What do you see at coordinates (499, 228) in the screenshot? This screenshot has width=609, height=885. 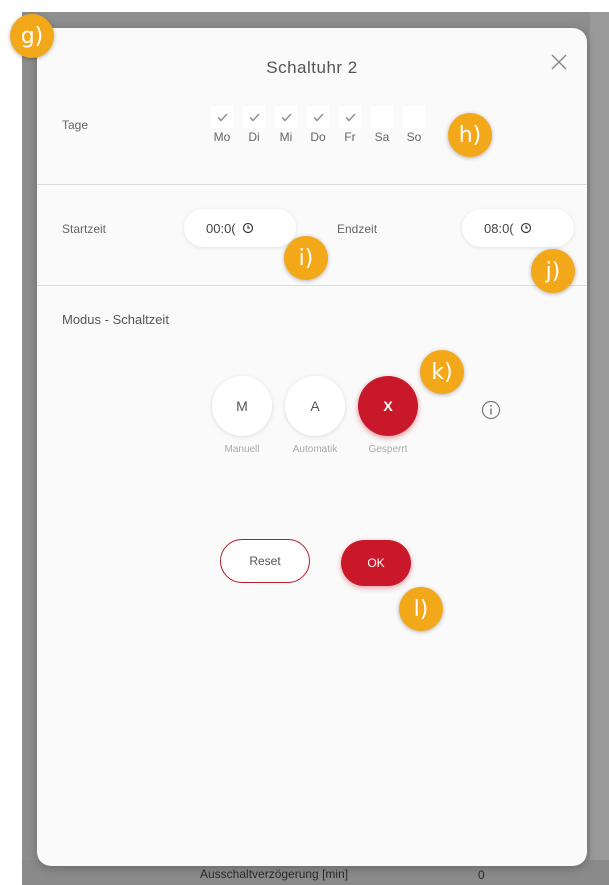 I see `end-time-value: 08:0(` at bounding box center [499, 228].